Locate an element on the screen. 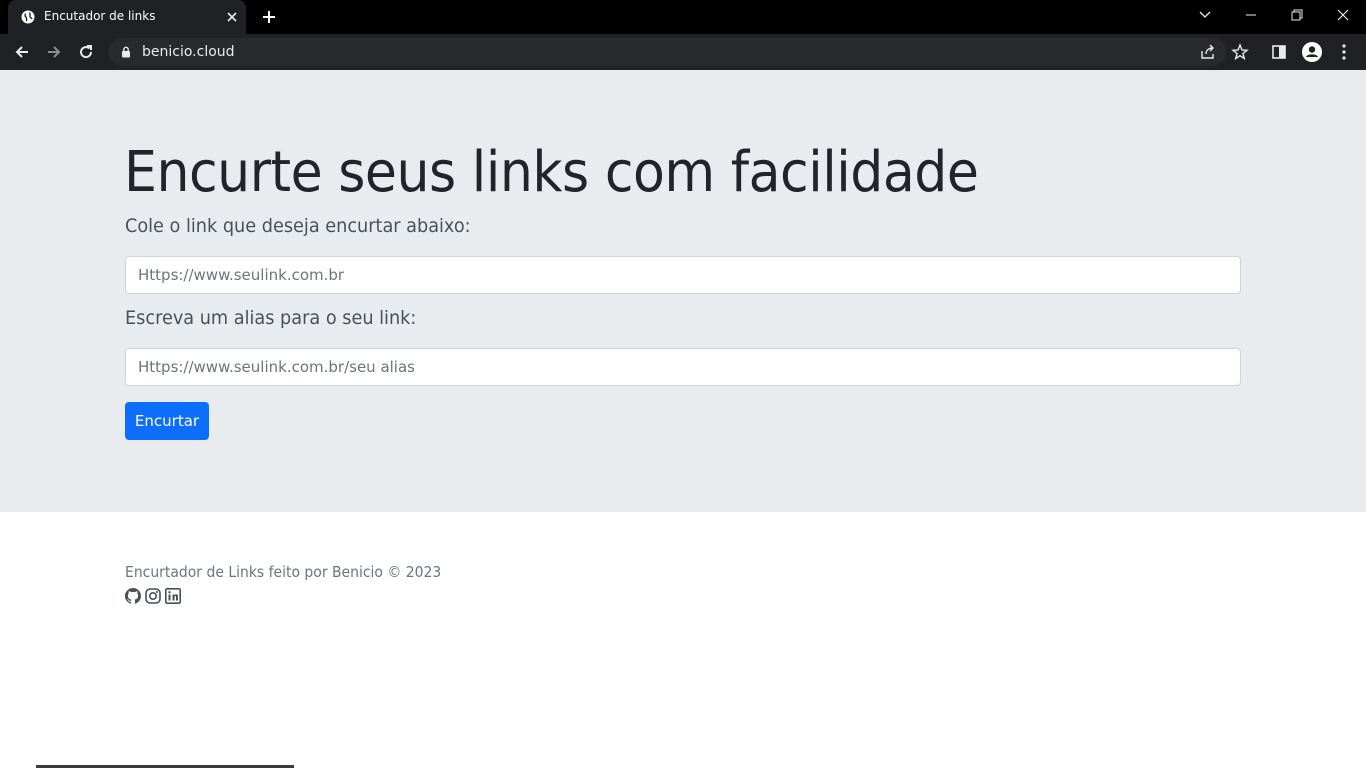  shorten-button: Encurtar is located at coordinates (167, 421).